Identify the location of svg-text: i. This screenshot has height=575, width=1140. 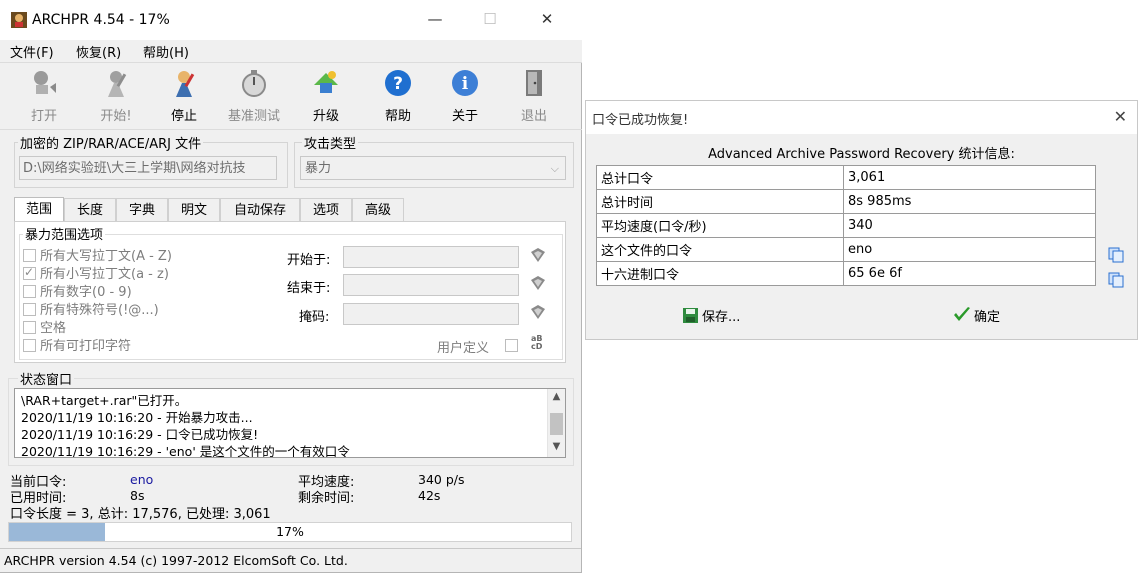
(465, 84).